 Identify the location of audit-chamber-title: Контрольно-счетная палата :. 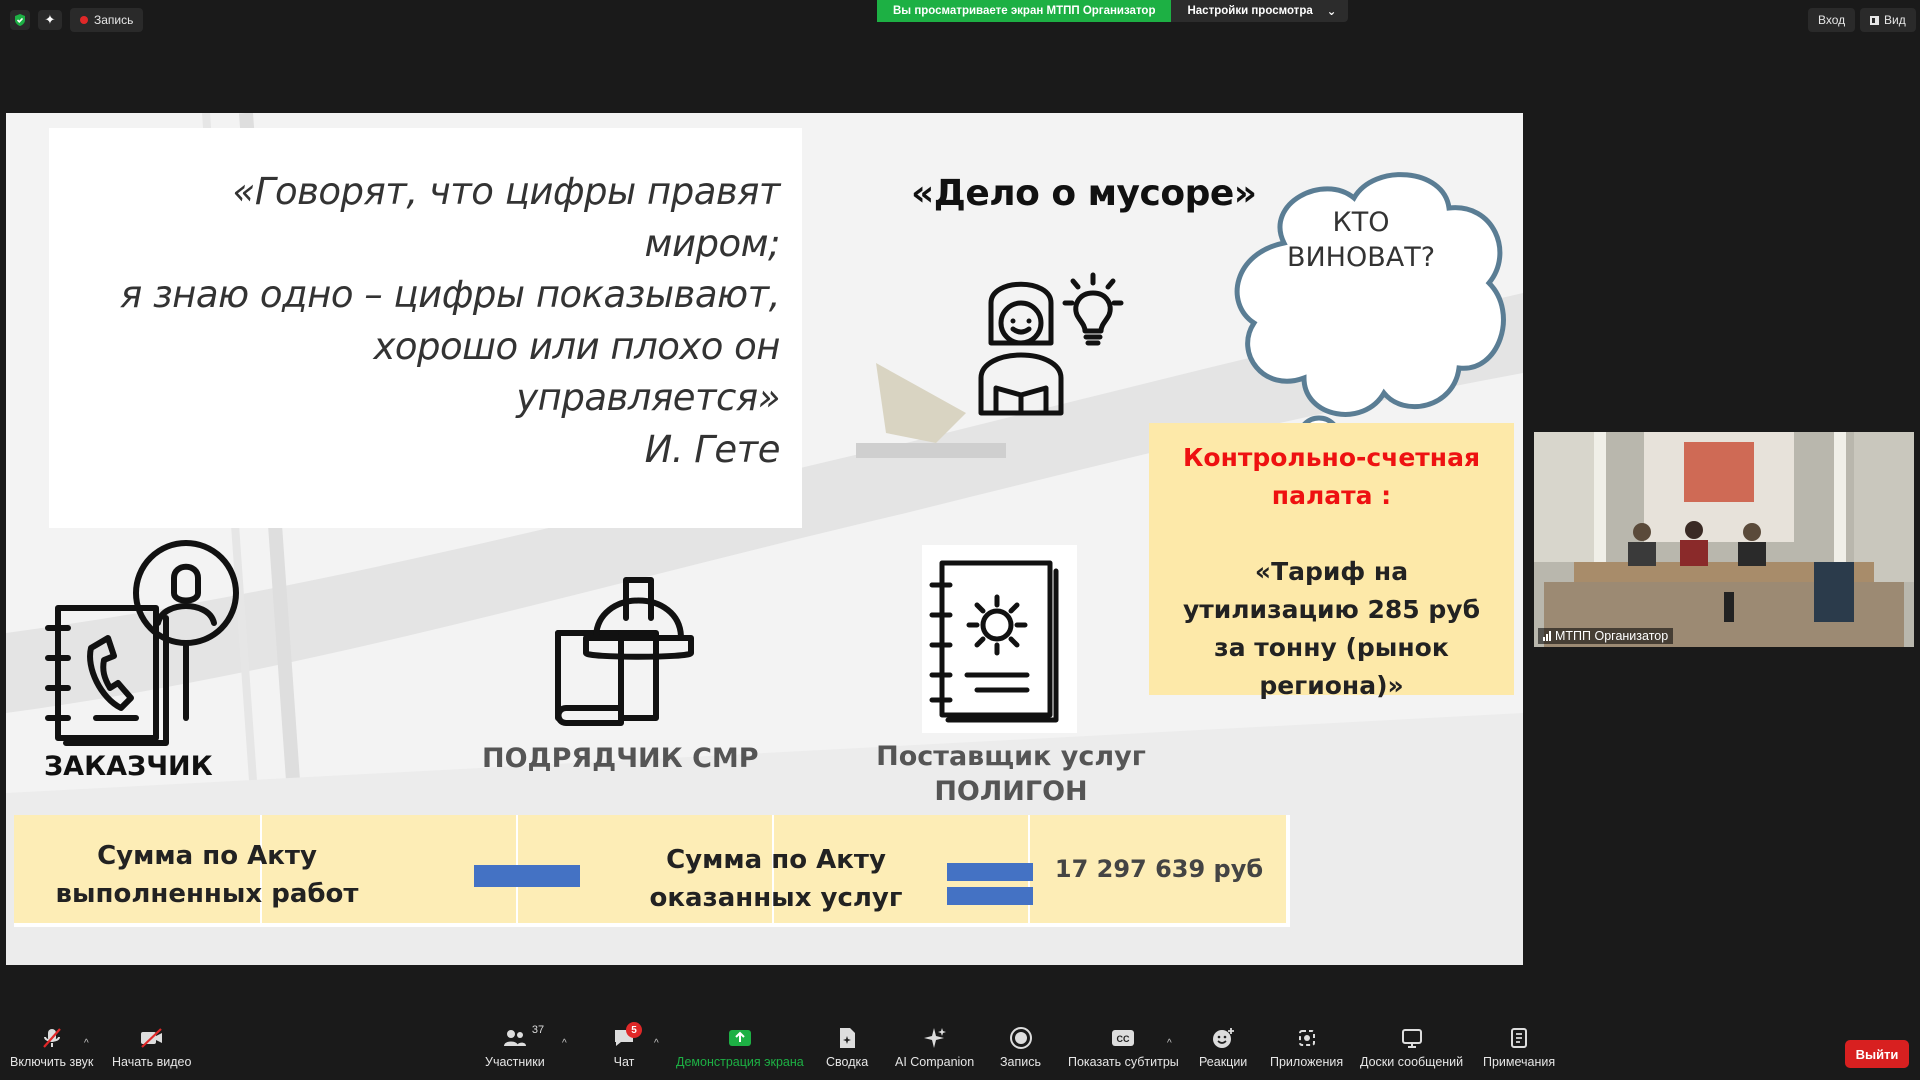
(1331, 476).